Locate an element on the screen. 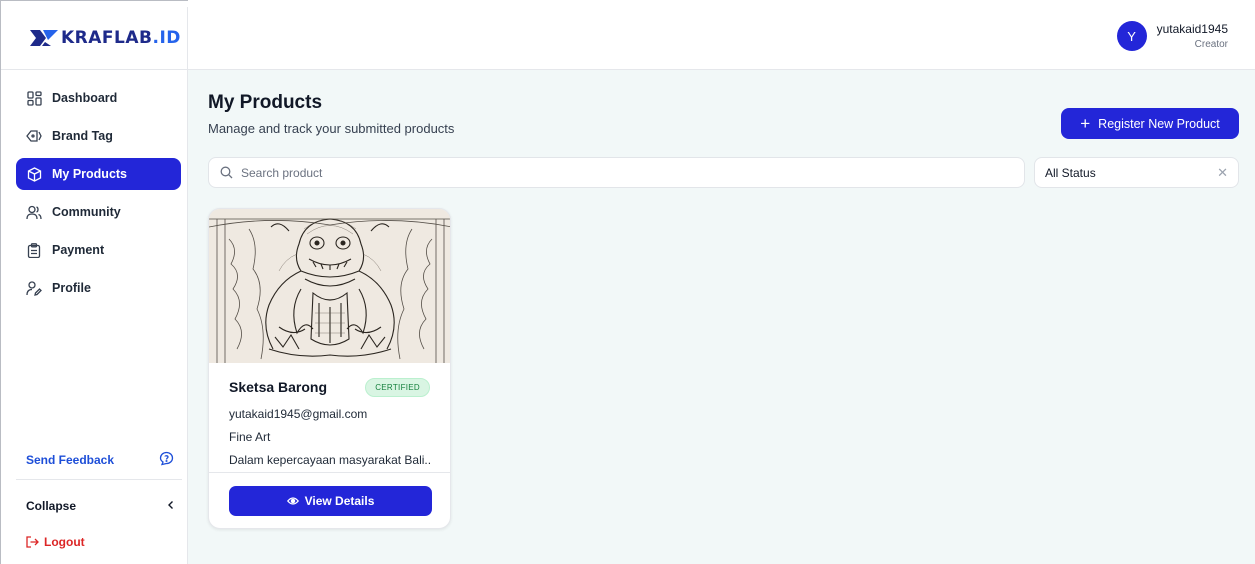 Image resolution: width=1255 pixels, height=564 pixels. sidebar-item-label: Dashboard is located at coordinates (85, 98).